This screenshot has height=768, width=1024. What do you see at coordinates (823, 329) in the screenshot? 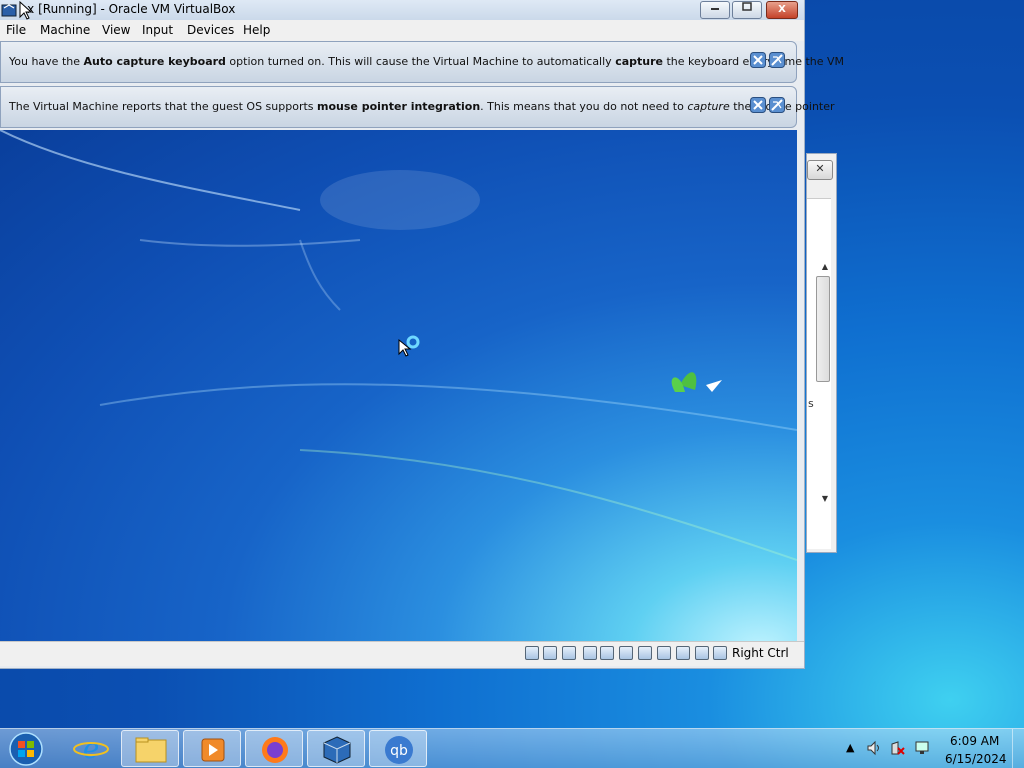
I see `scrollbar-thumb` at bounding box center [823, 329].